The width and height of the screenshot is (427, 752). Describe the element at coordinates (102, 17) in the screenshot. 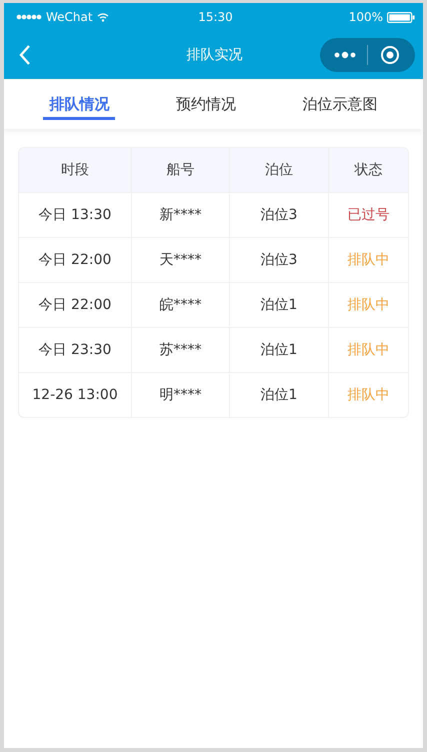

I see `wifi-icon` at that location.